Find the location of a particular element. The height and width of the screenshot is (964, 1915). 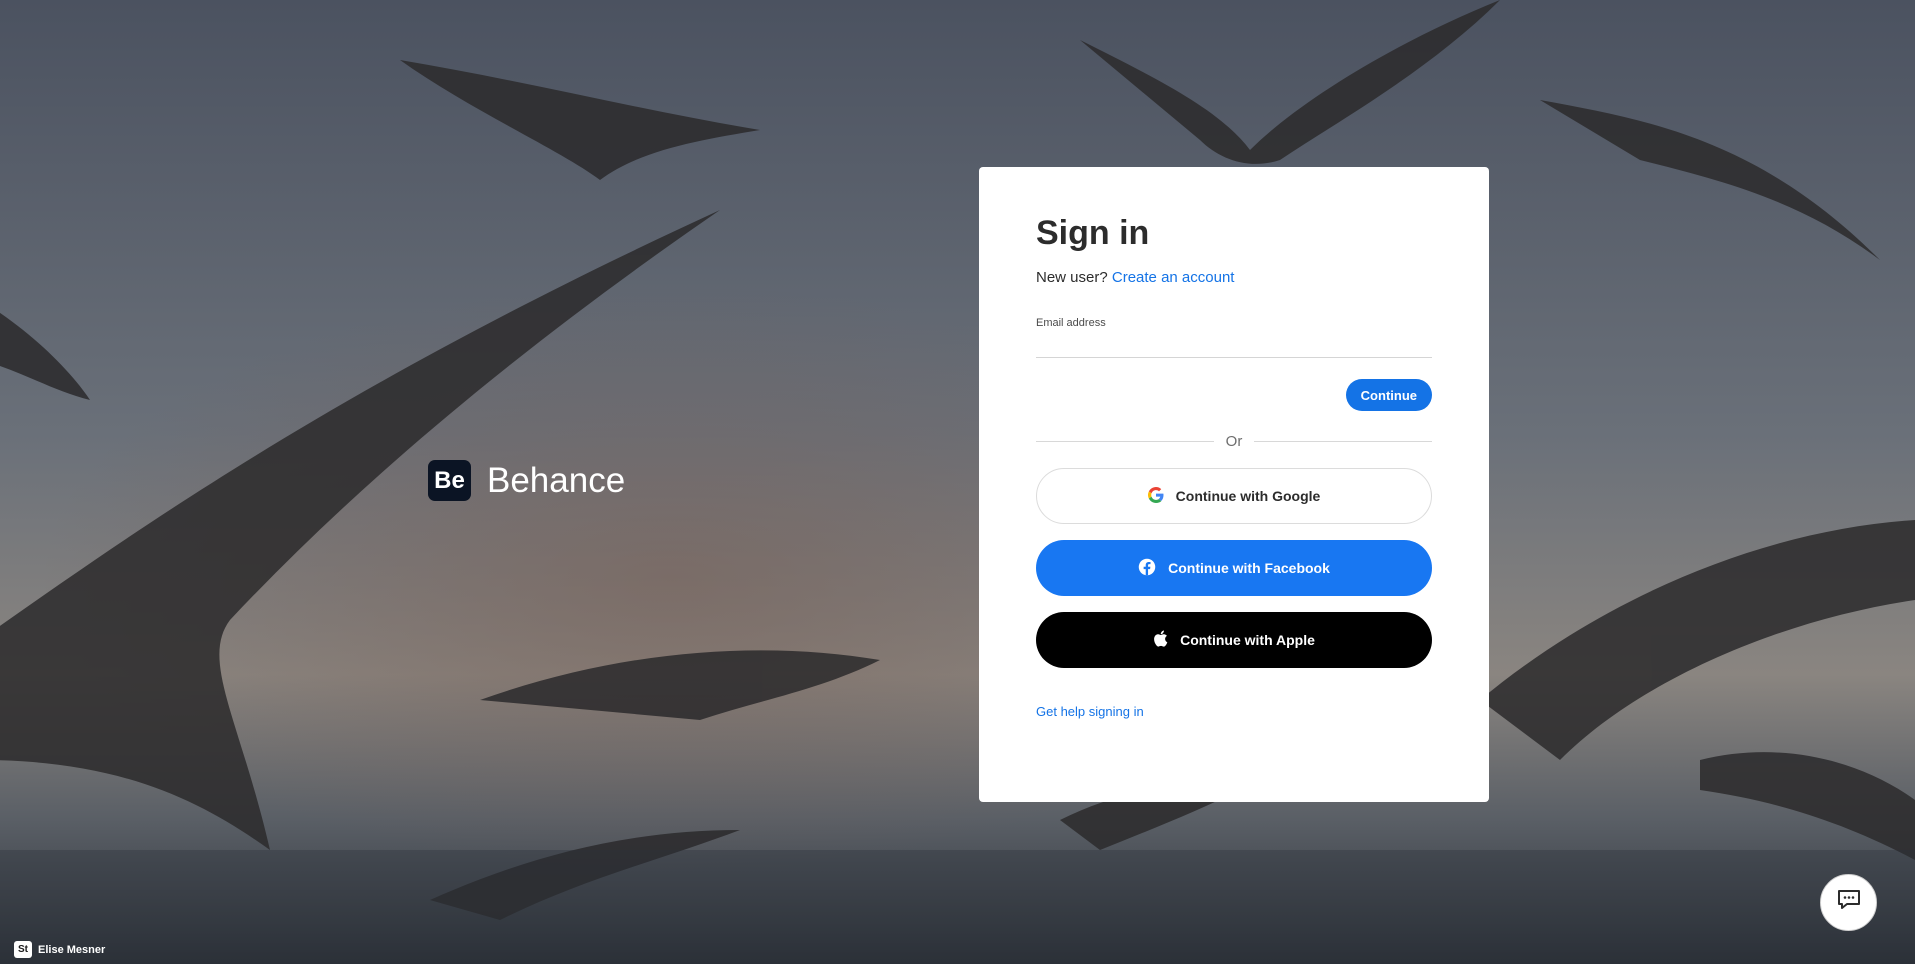

chat-icon is located at coordinates (1849, 902).